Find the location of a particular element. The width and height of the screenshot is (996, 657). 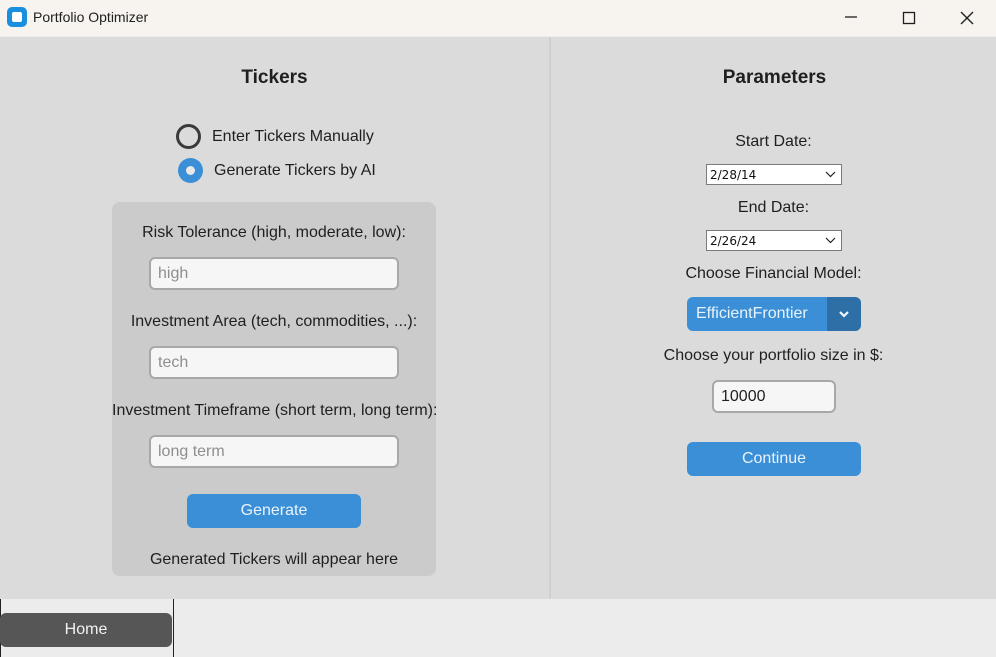

portfolio-size-label: Choose your portfolio size in $: is located at coordinates (773, 355).